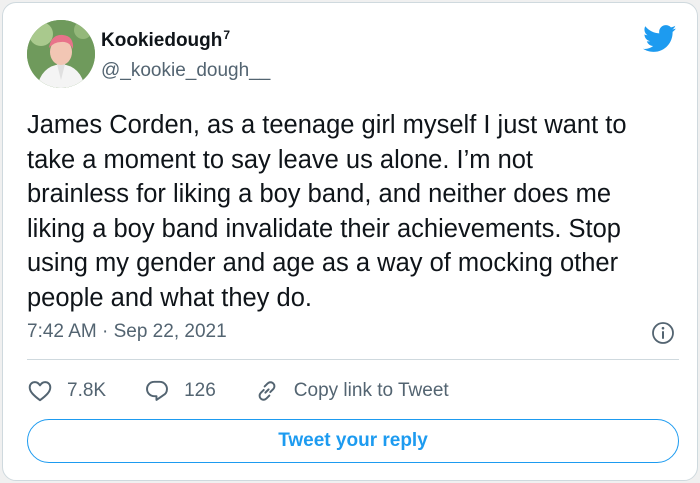 The width and height of the screenshot is (700, 483). Describe the element at coordinates (157, 390) in the screenshot. I see `reply-bubble-icon` at that location.